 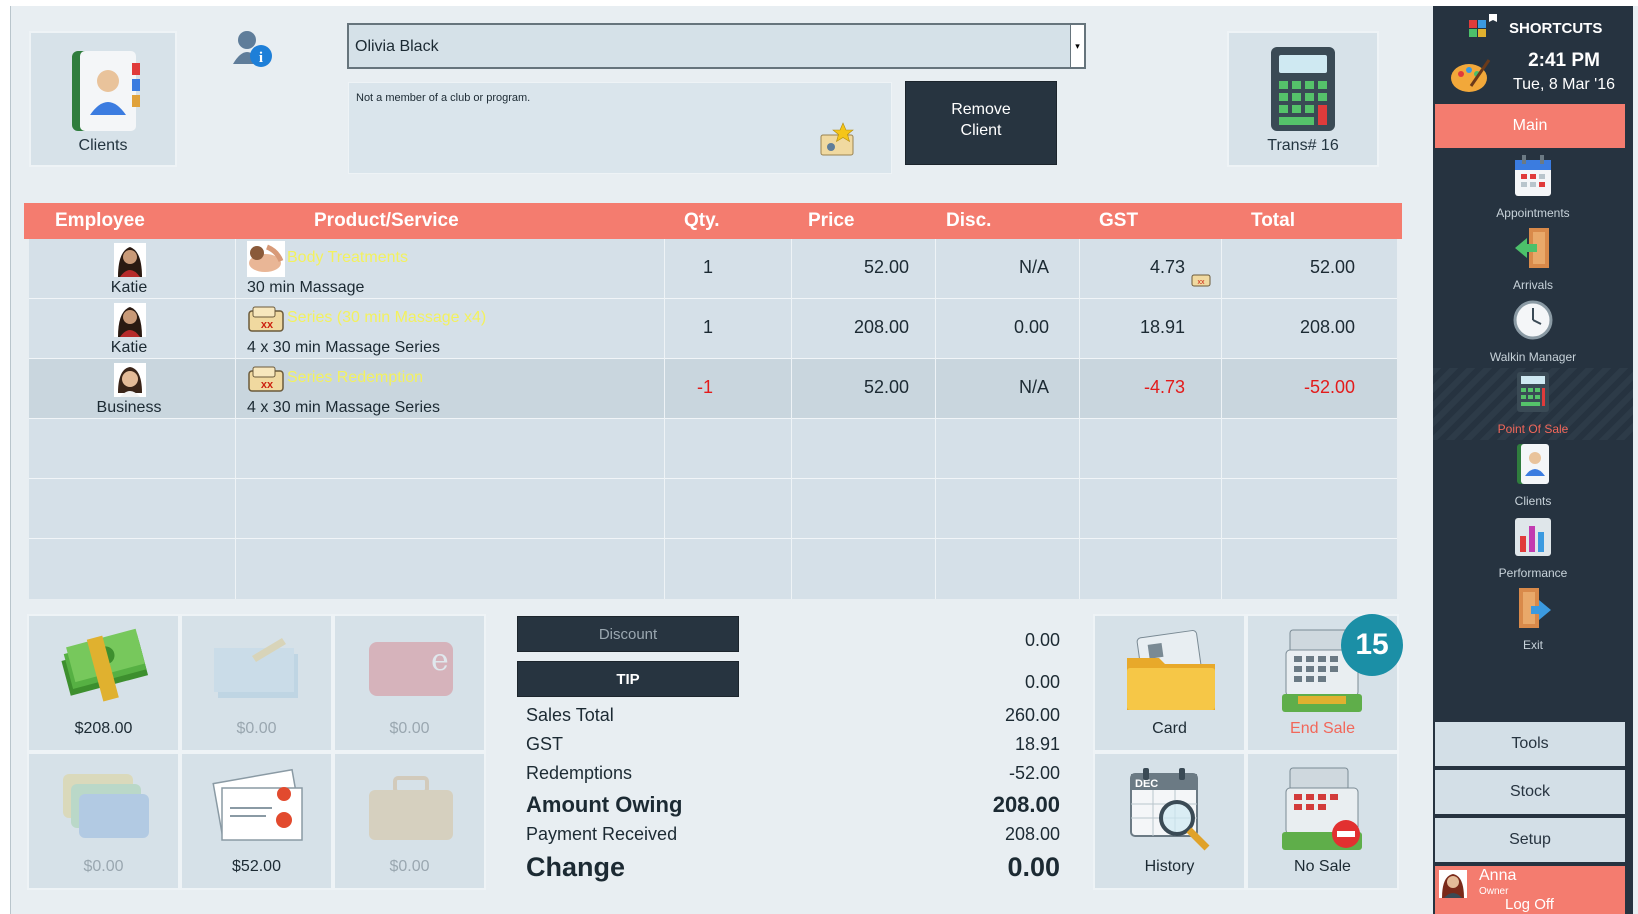 What do you see at coordinates (1042, 682) in the screenshot?
I see `tip-value: 0.00` at bounding box center [1042, 682].